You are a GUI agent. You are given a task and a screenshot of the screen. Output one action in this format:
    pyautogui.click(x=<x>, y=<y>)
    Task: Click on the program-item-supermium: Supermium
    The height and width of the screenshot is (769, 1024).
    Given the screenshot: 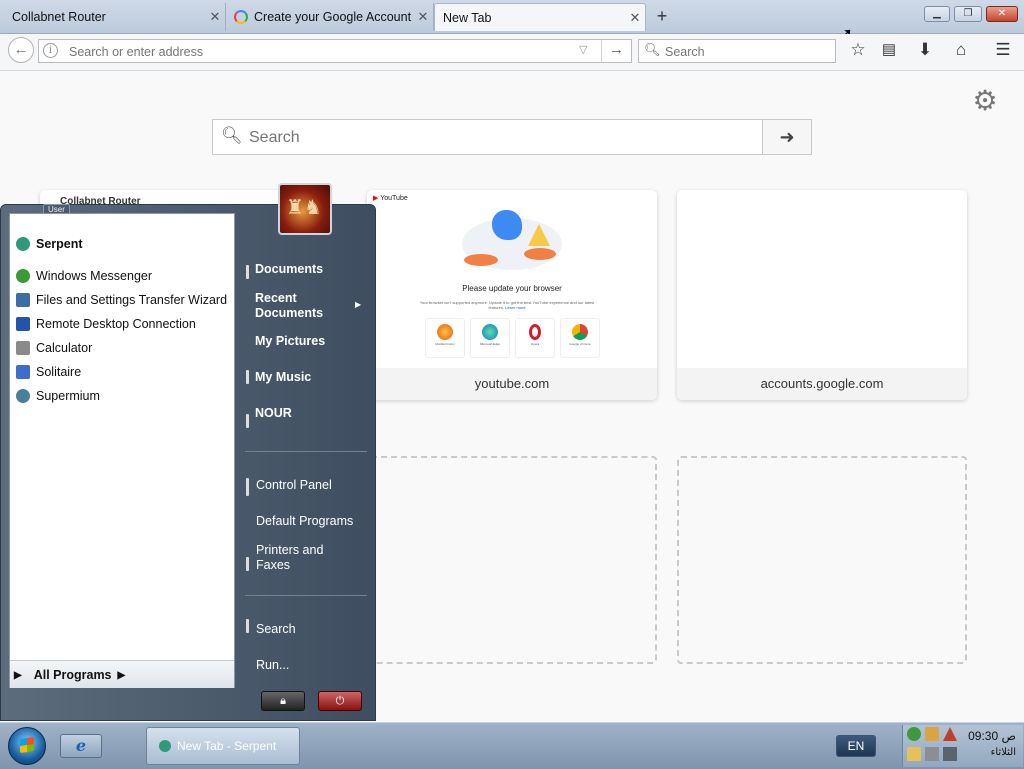 What is the action you would take?
    pyautogui.click(x=58, y=396)
    